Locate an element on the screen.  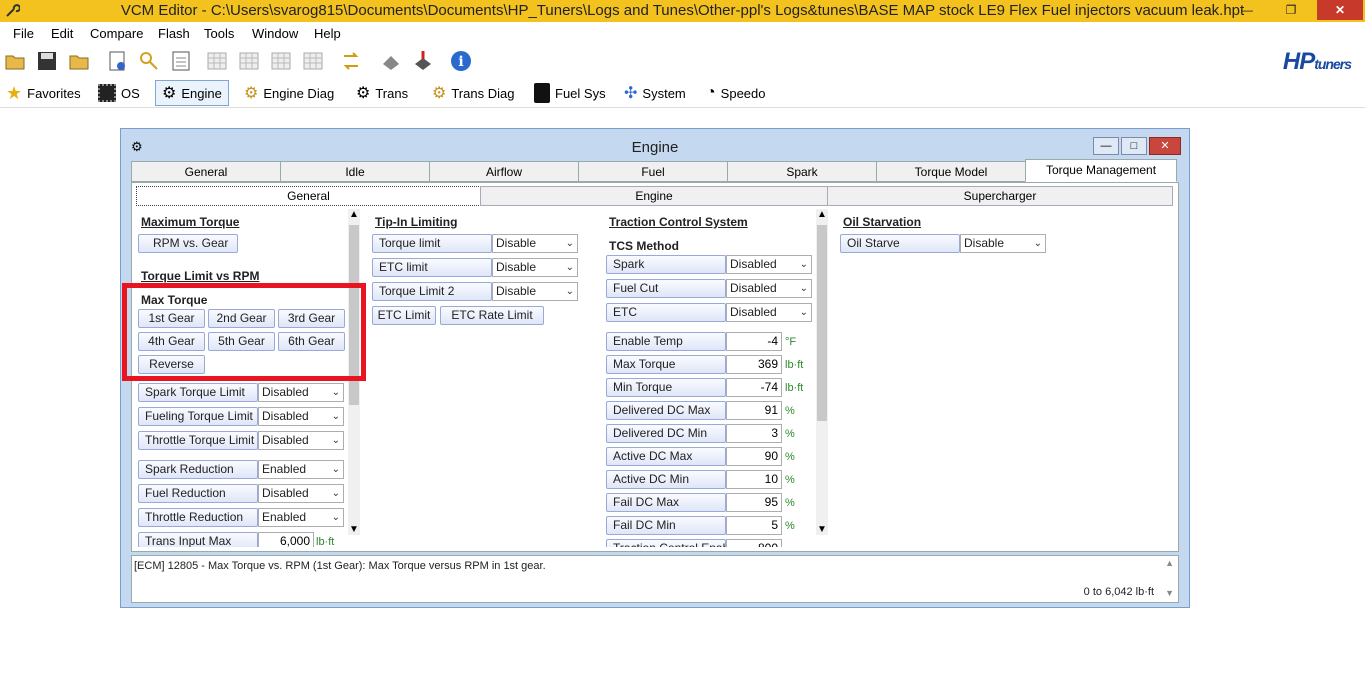
subtab-supercharger: Supercharger is located at coordinates (1000, 196).